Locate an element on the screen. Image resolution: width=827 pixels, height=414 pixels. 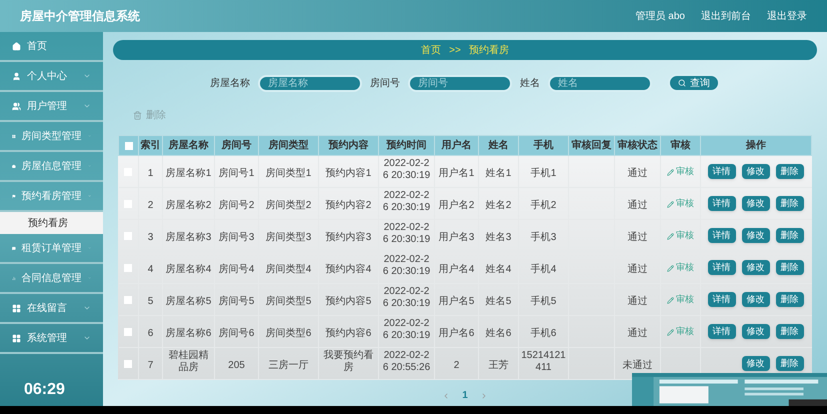
breadcrumb-text: 首页 is located at coordinates (431, 50).